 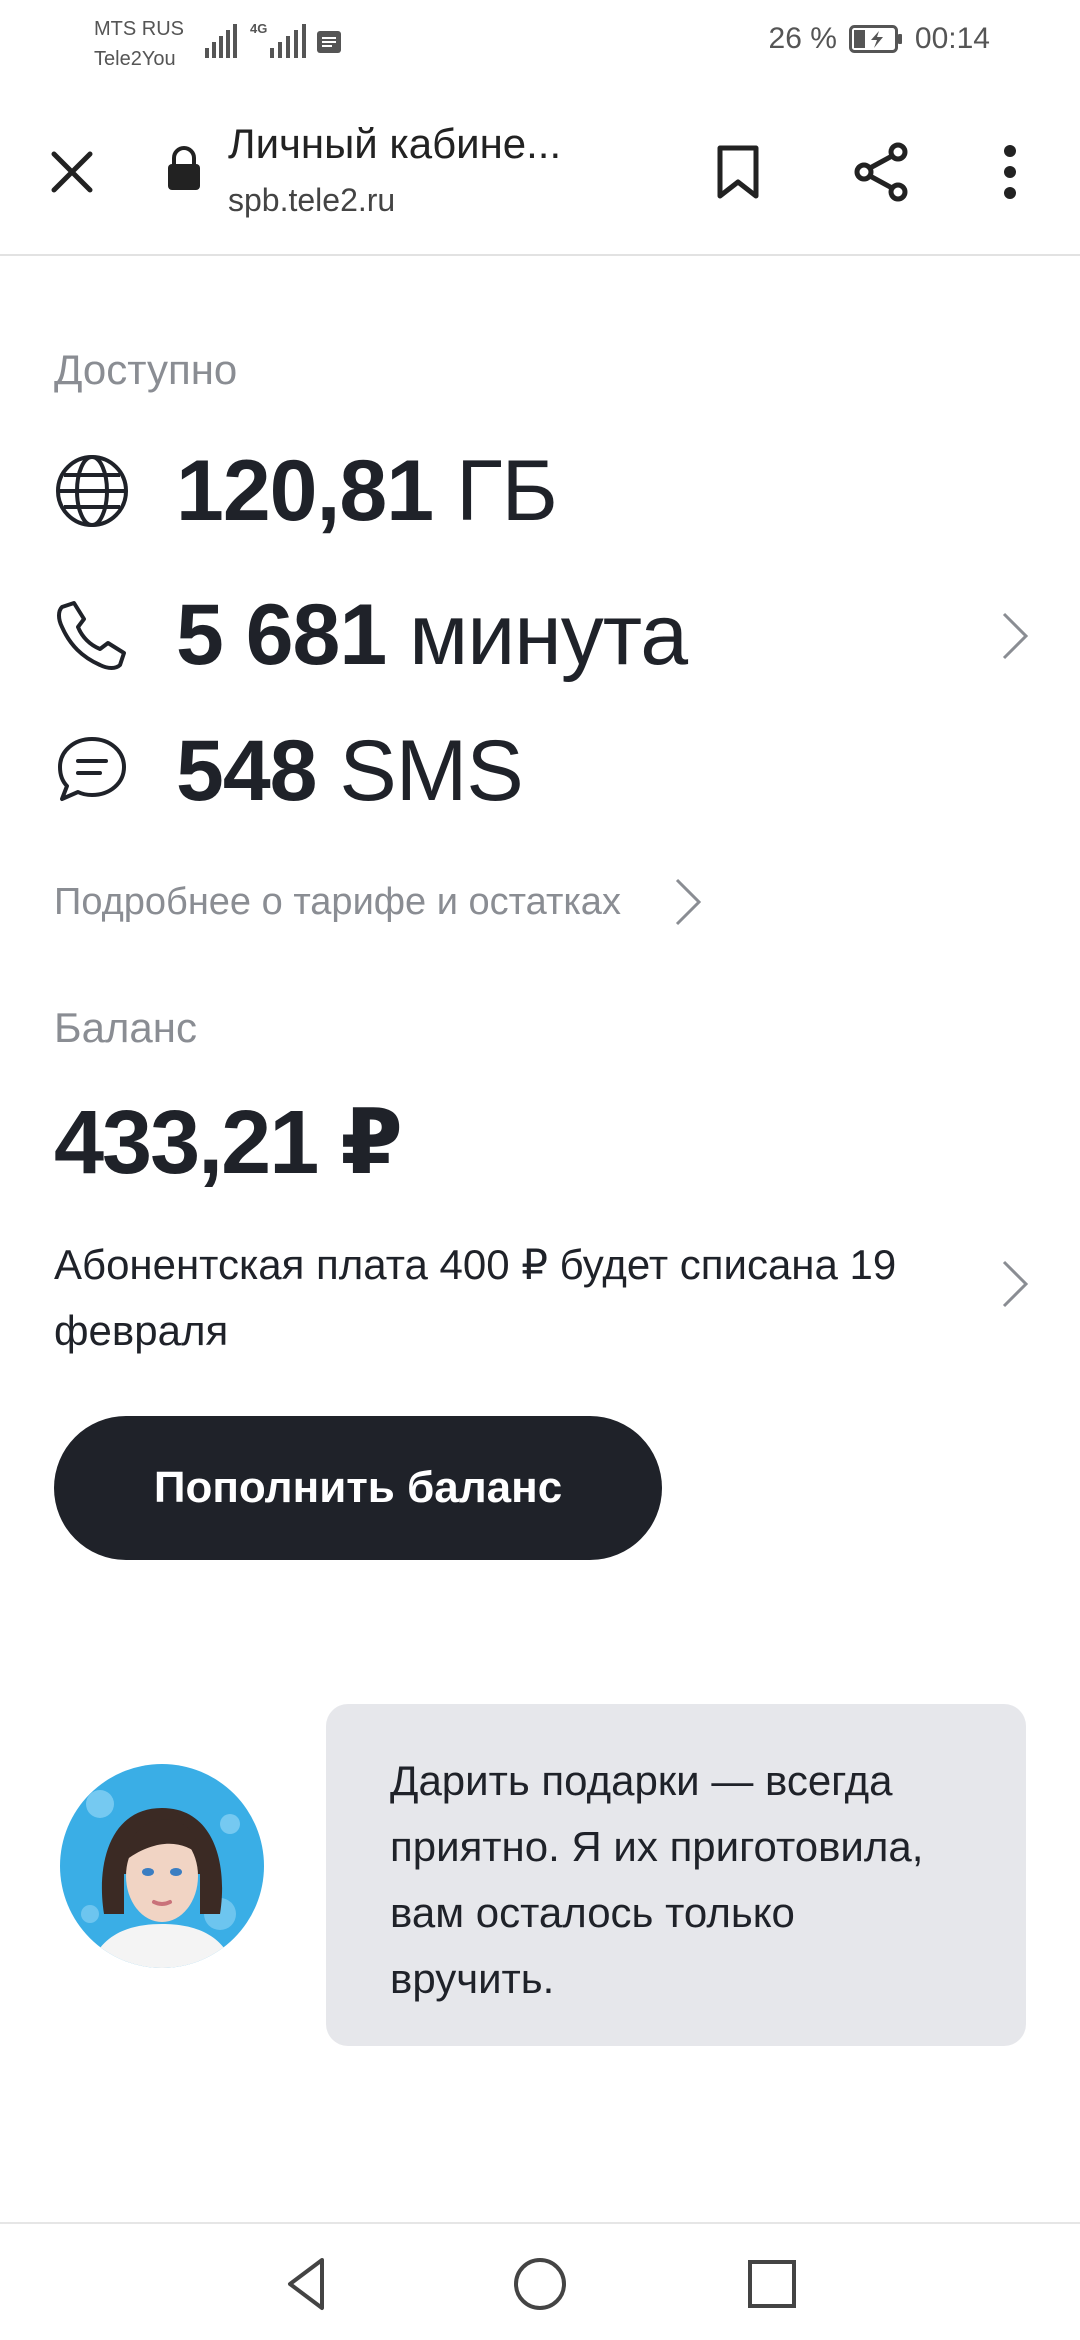 I want to click on data-value: 120,81, so click(x=305, y=490).